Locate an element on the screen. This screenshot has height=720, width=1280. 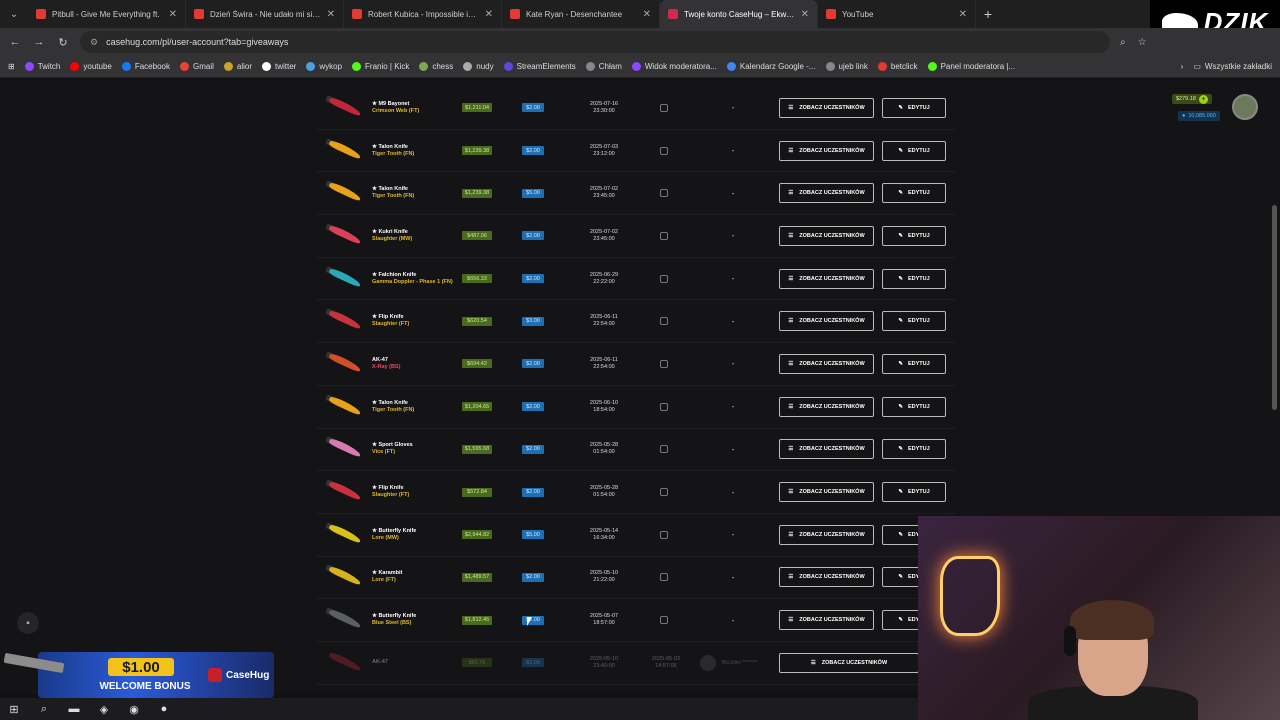
welcome-bonus-banner: $1.00 WELCOME BONUS CaseHug is located at coordinates (138, 675).